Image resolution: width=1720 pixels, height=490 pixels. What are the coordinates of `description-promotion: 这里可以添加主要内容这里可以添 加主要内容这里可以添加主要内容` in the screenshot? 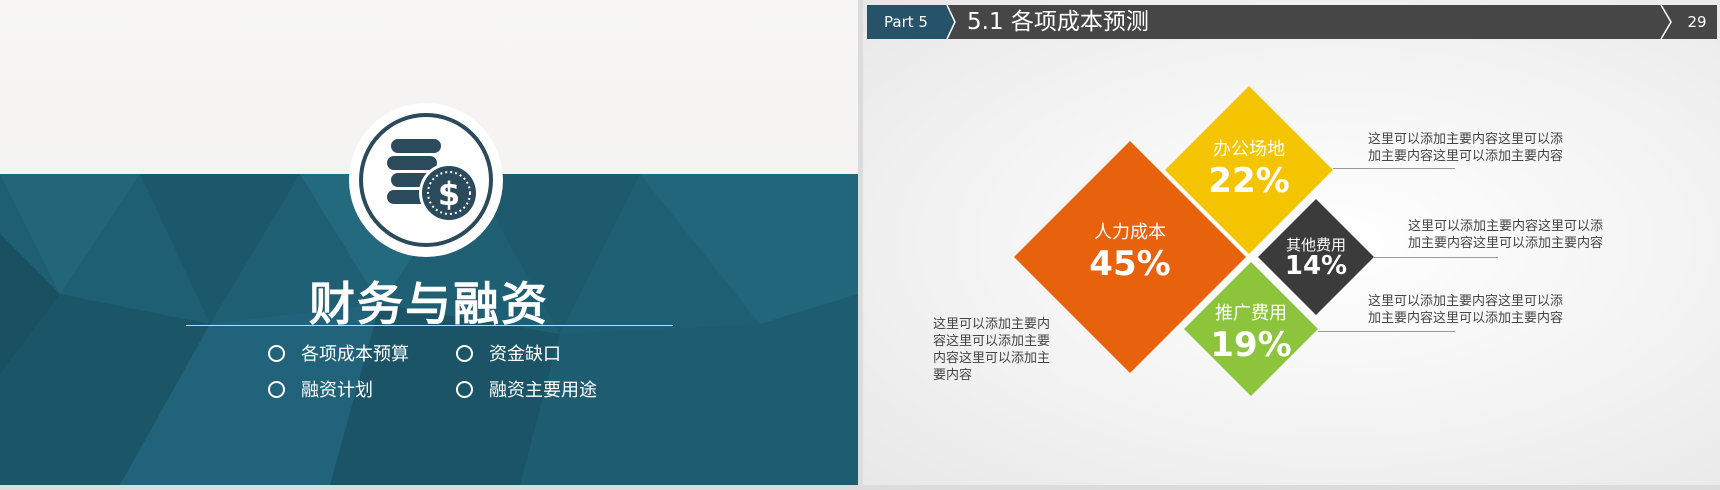 It's located at (1466, 310).